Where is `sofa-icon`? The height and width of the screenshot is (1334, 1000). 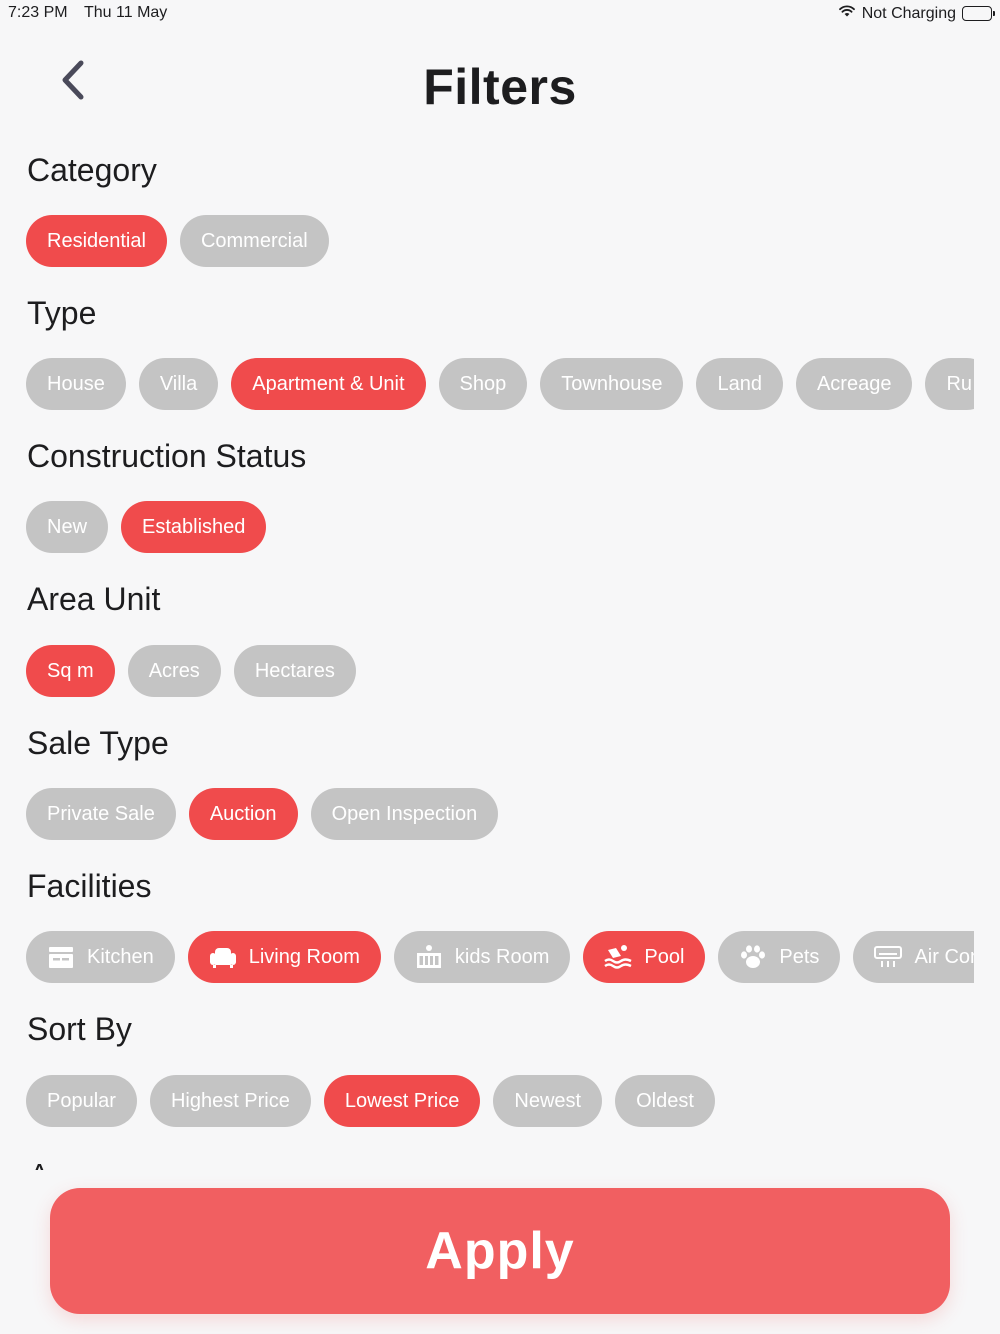
sofa-icon is located at coordinates (223, 957).